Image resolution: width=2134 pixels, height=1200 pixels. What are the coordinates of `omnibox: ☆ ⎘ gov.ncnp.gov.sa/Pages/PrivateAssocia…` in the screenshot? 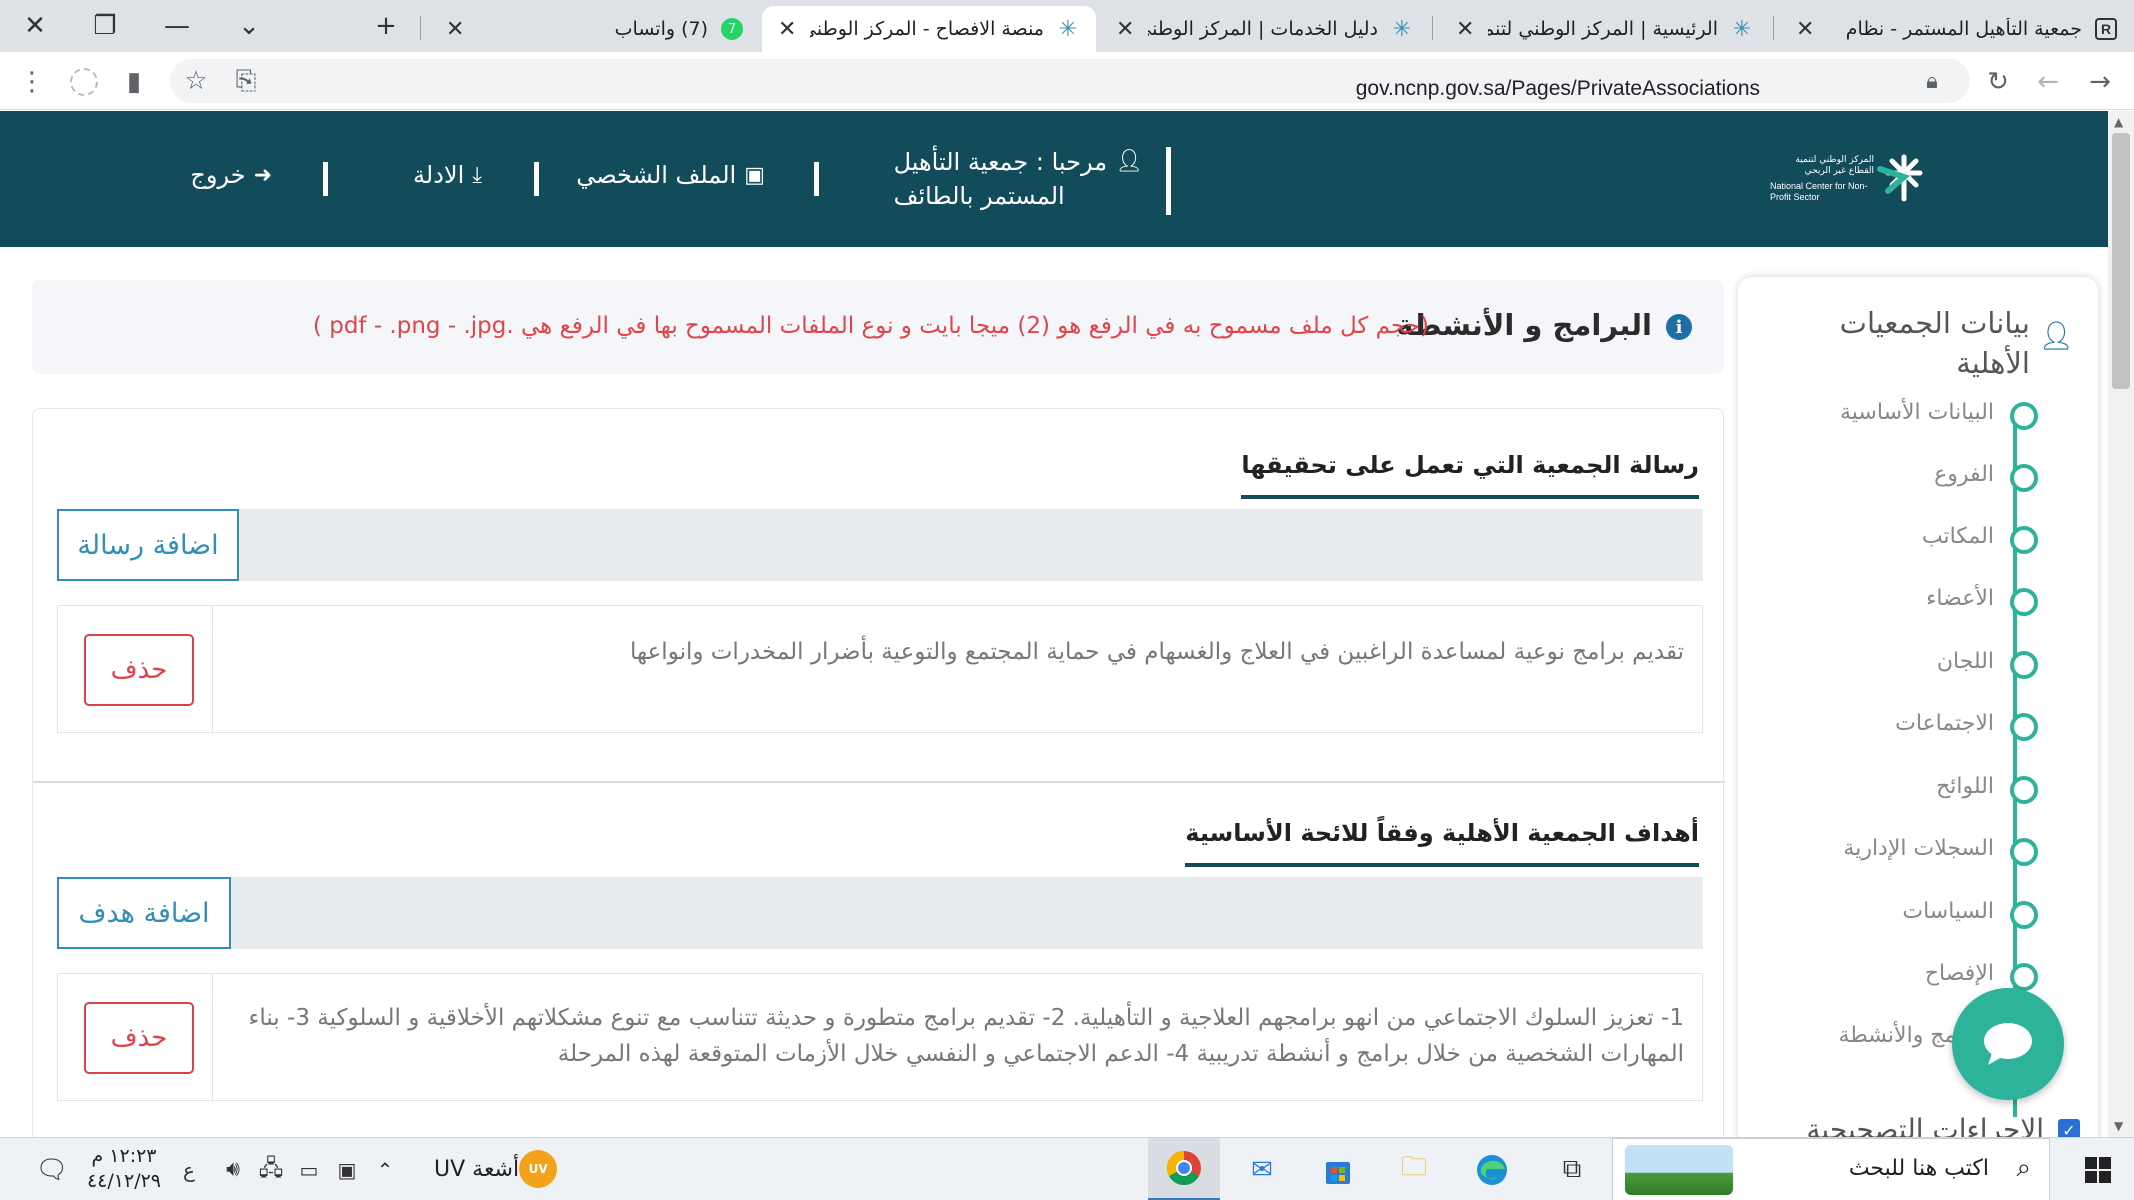 It's located at (1070, 81).